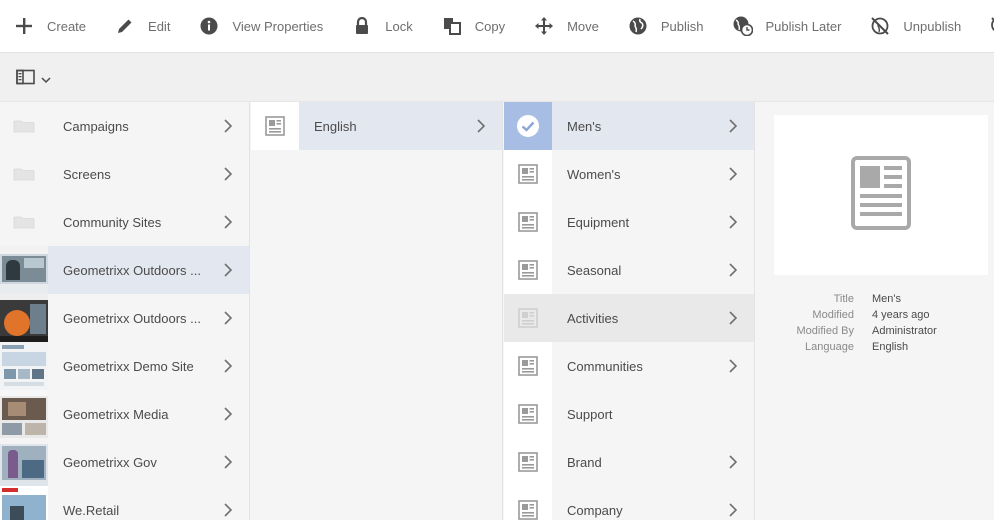 Image resolution: width=994 pixels, height=520 pixels. Describe the element at coordinates (890, 347) in the screenshot. I see `property-value: English` at that location.